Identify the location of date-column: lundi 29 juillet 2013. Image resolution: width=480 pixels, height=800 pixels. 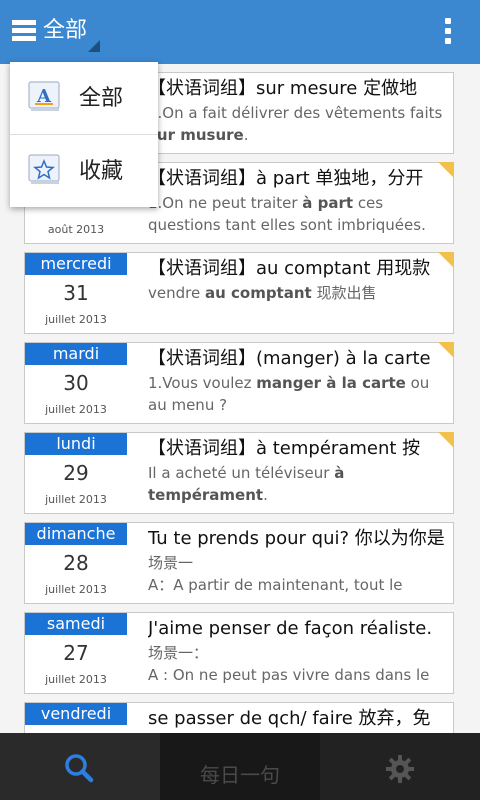
(76, 473).